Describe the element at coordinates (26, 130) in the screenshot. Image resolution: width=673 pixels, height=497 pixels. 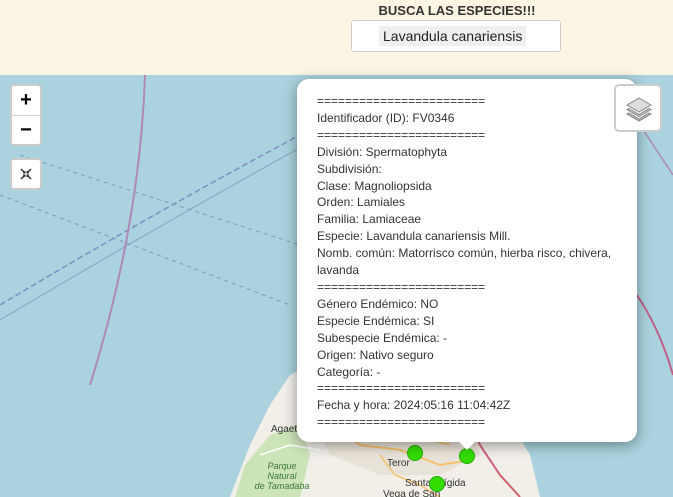
I see `zoom-out-button: −` at that location.